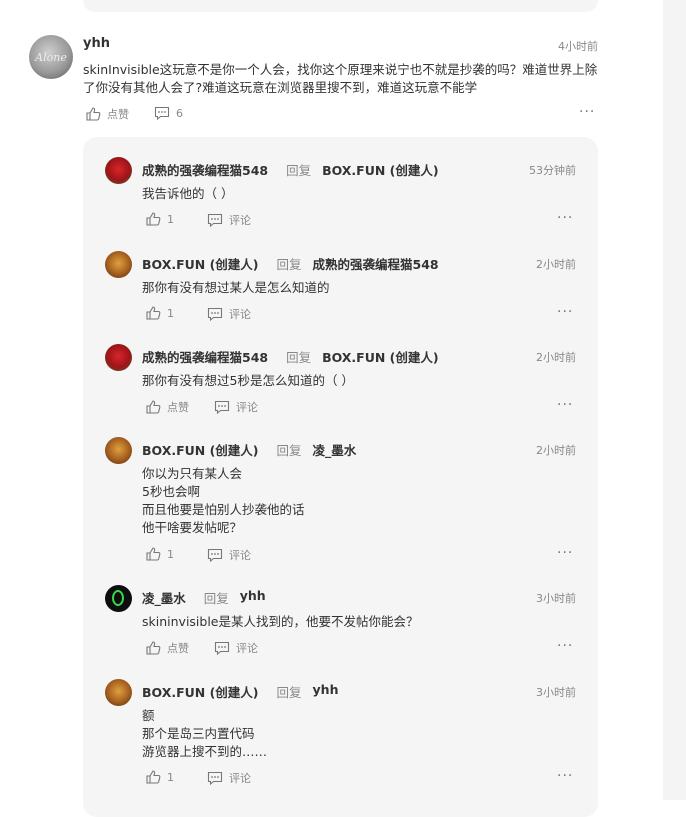  Describe the element at coordinates (192, 527) in the screenshot. I see `reply-content-line: 他干啥要发帖呢？` at that location.